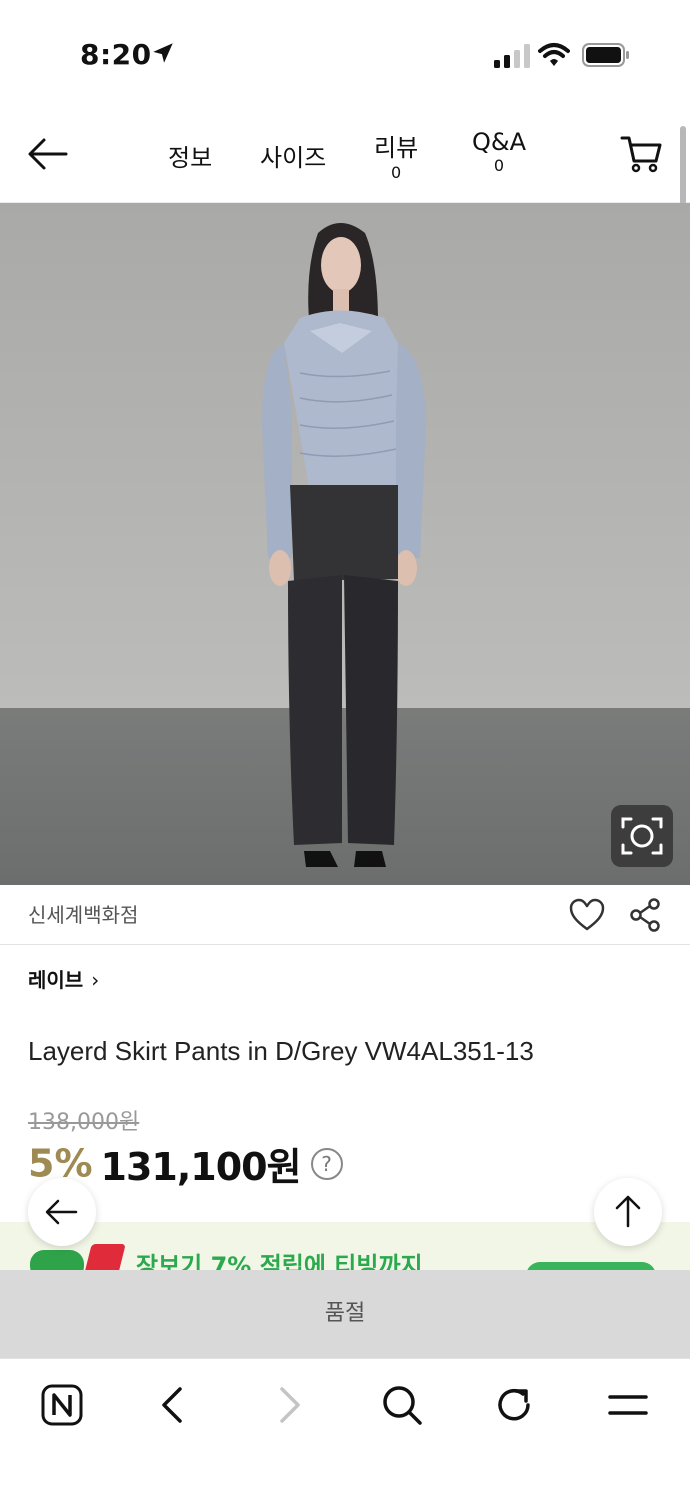  I want to click on arrow-left-icon, so click(61, 1212).